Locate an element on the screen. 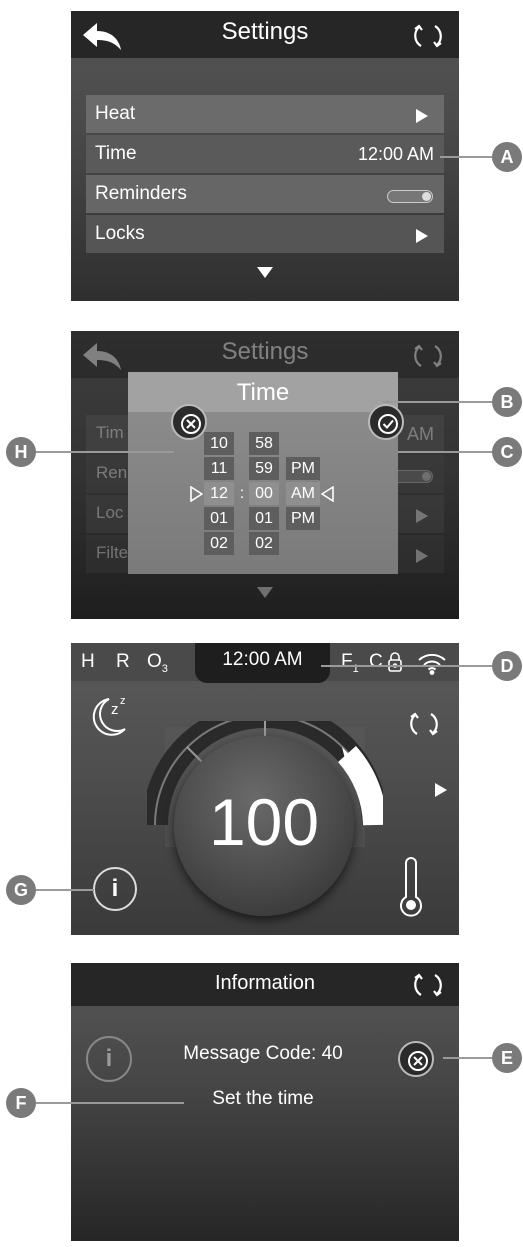  hour-cell: 11 is located at coordinates (219, 468).